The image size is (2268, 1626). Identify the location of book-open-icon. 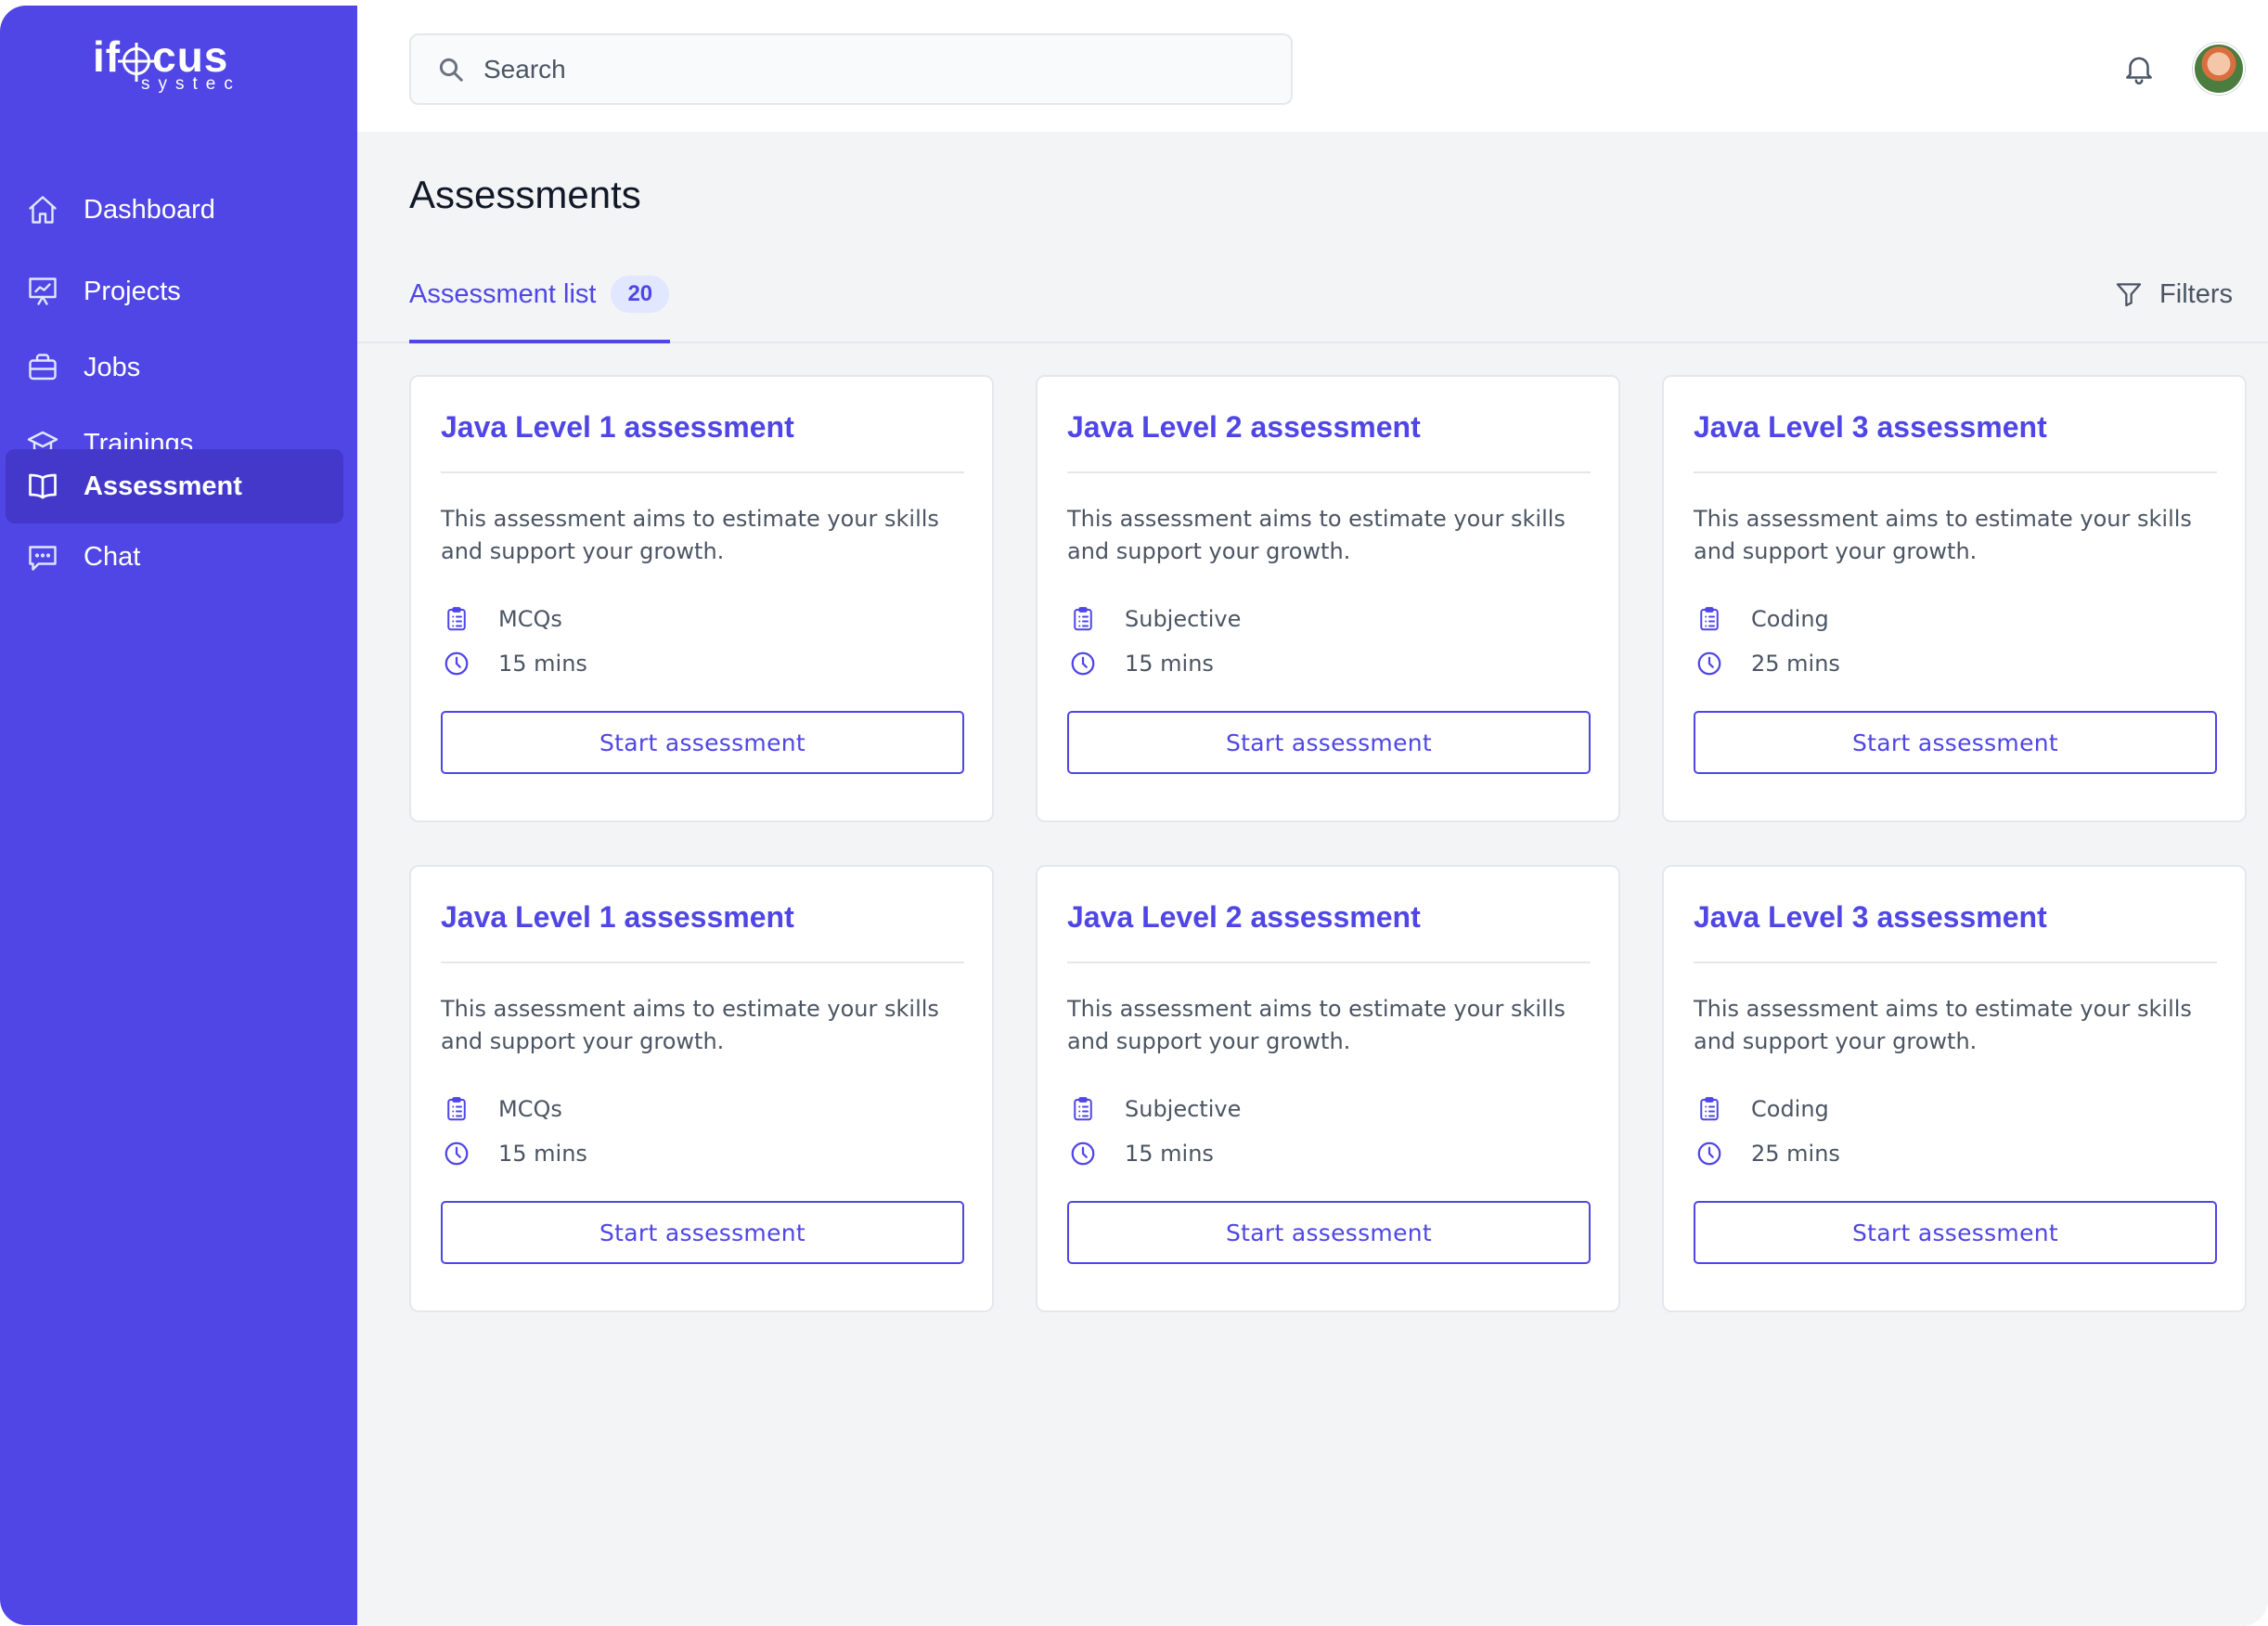
(42, 487).